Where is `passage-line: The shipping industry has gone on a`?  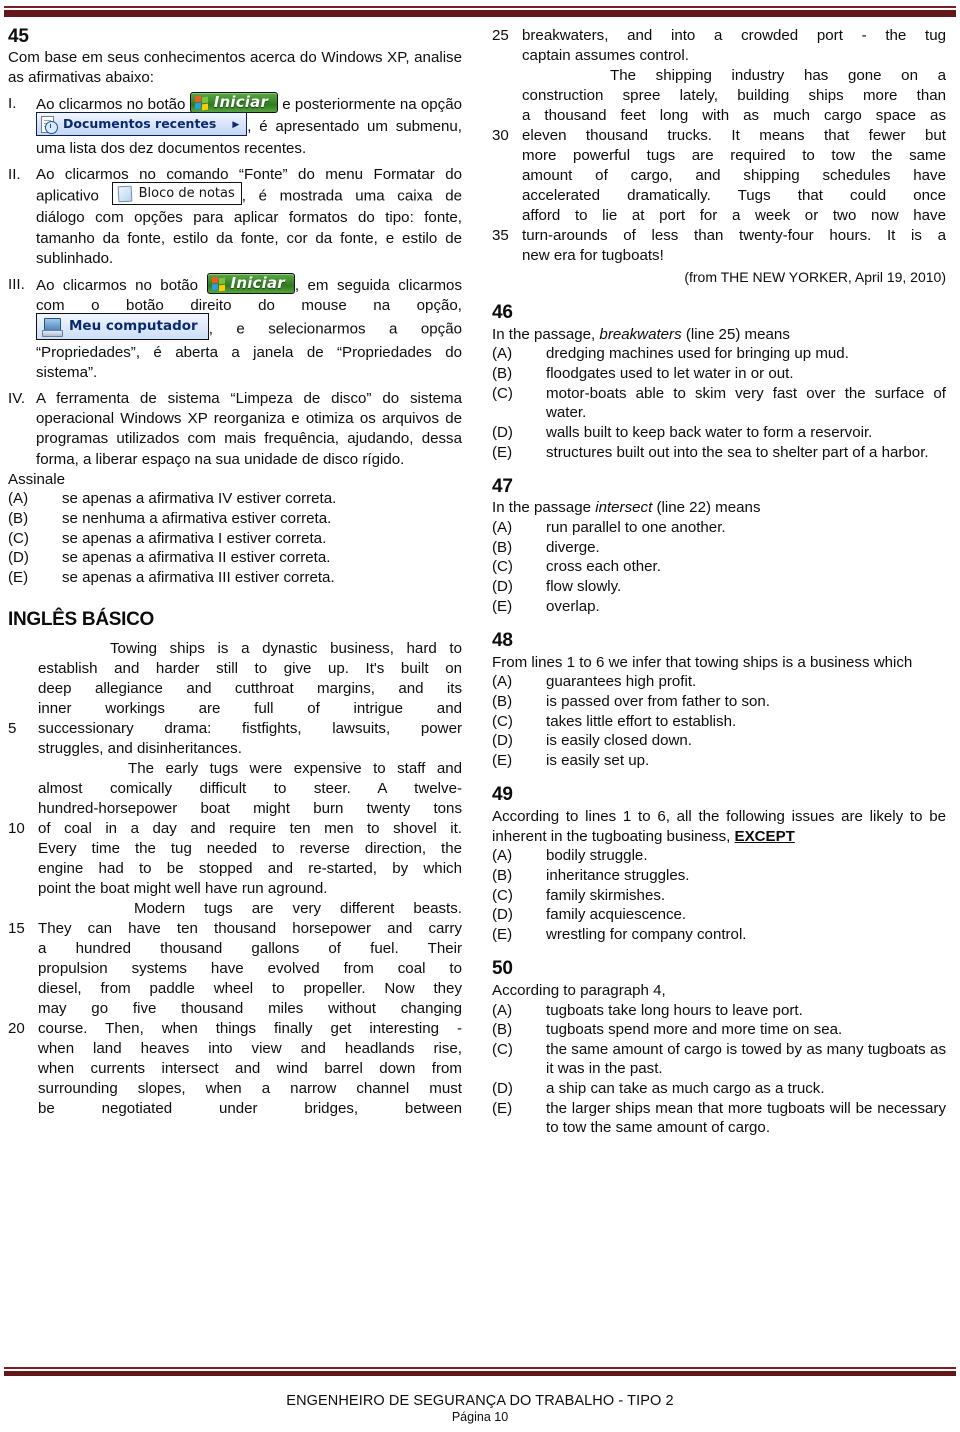 passage-line: The shipping industry has gone on a is located at coordinates (719, 76).